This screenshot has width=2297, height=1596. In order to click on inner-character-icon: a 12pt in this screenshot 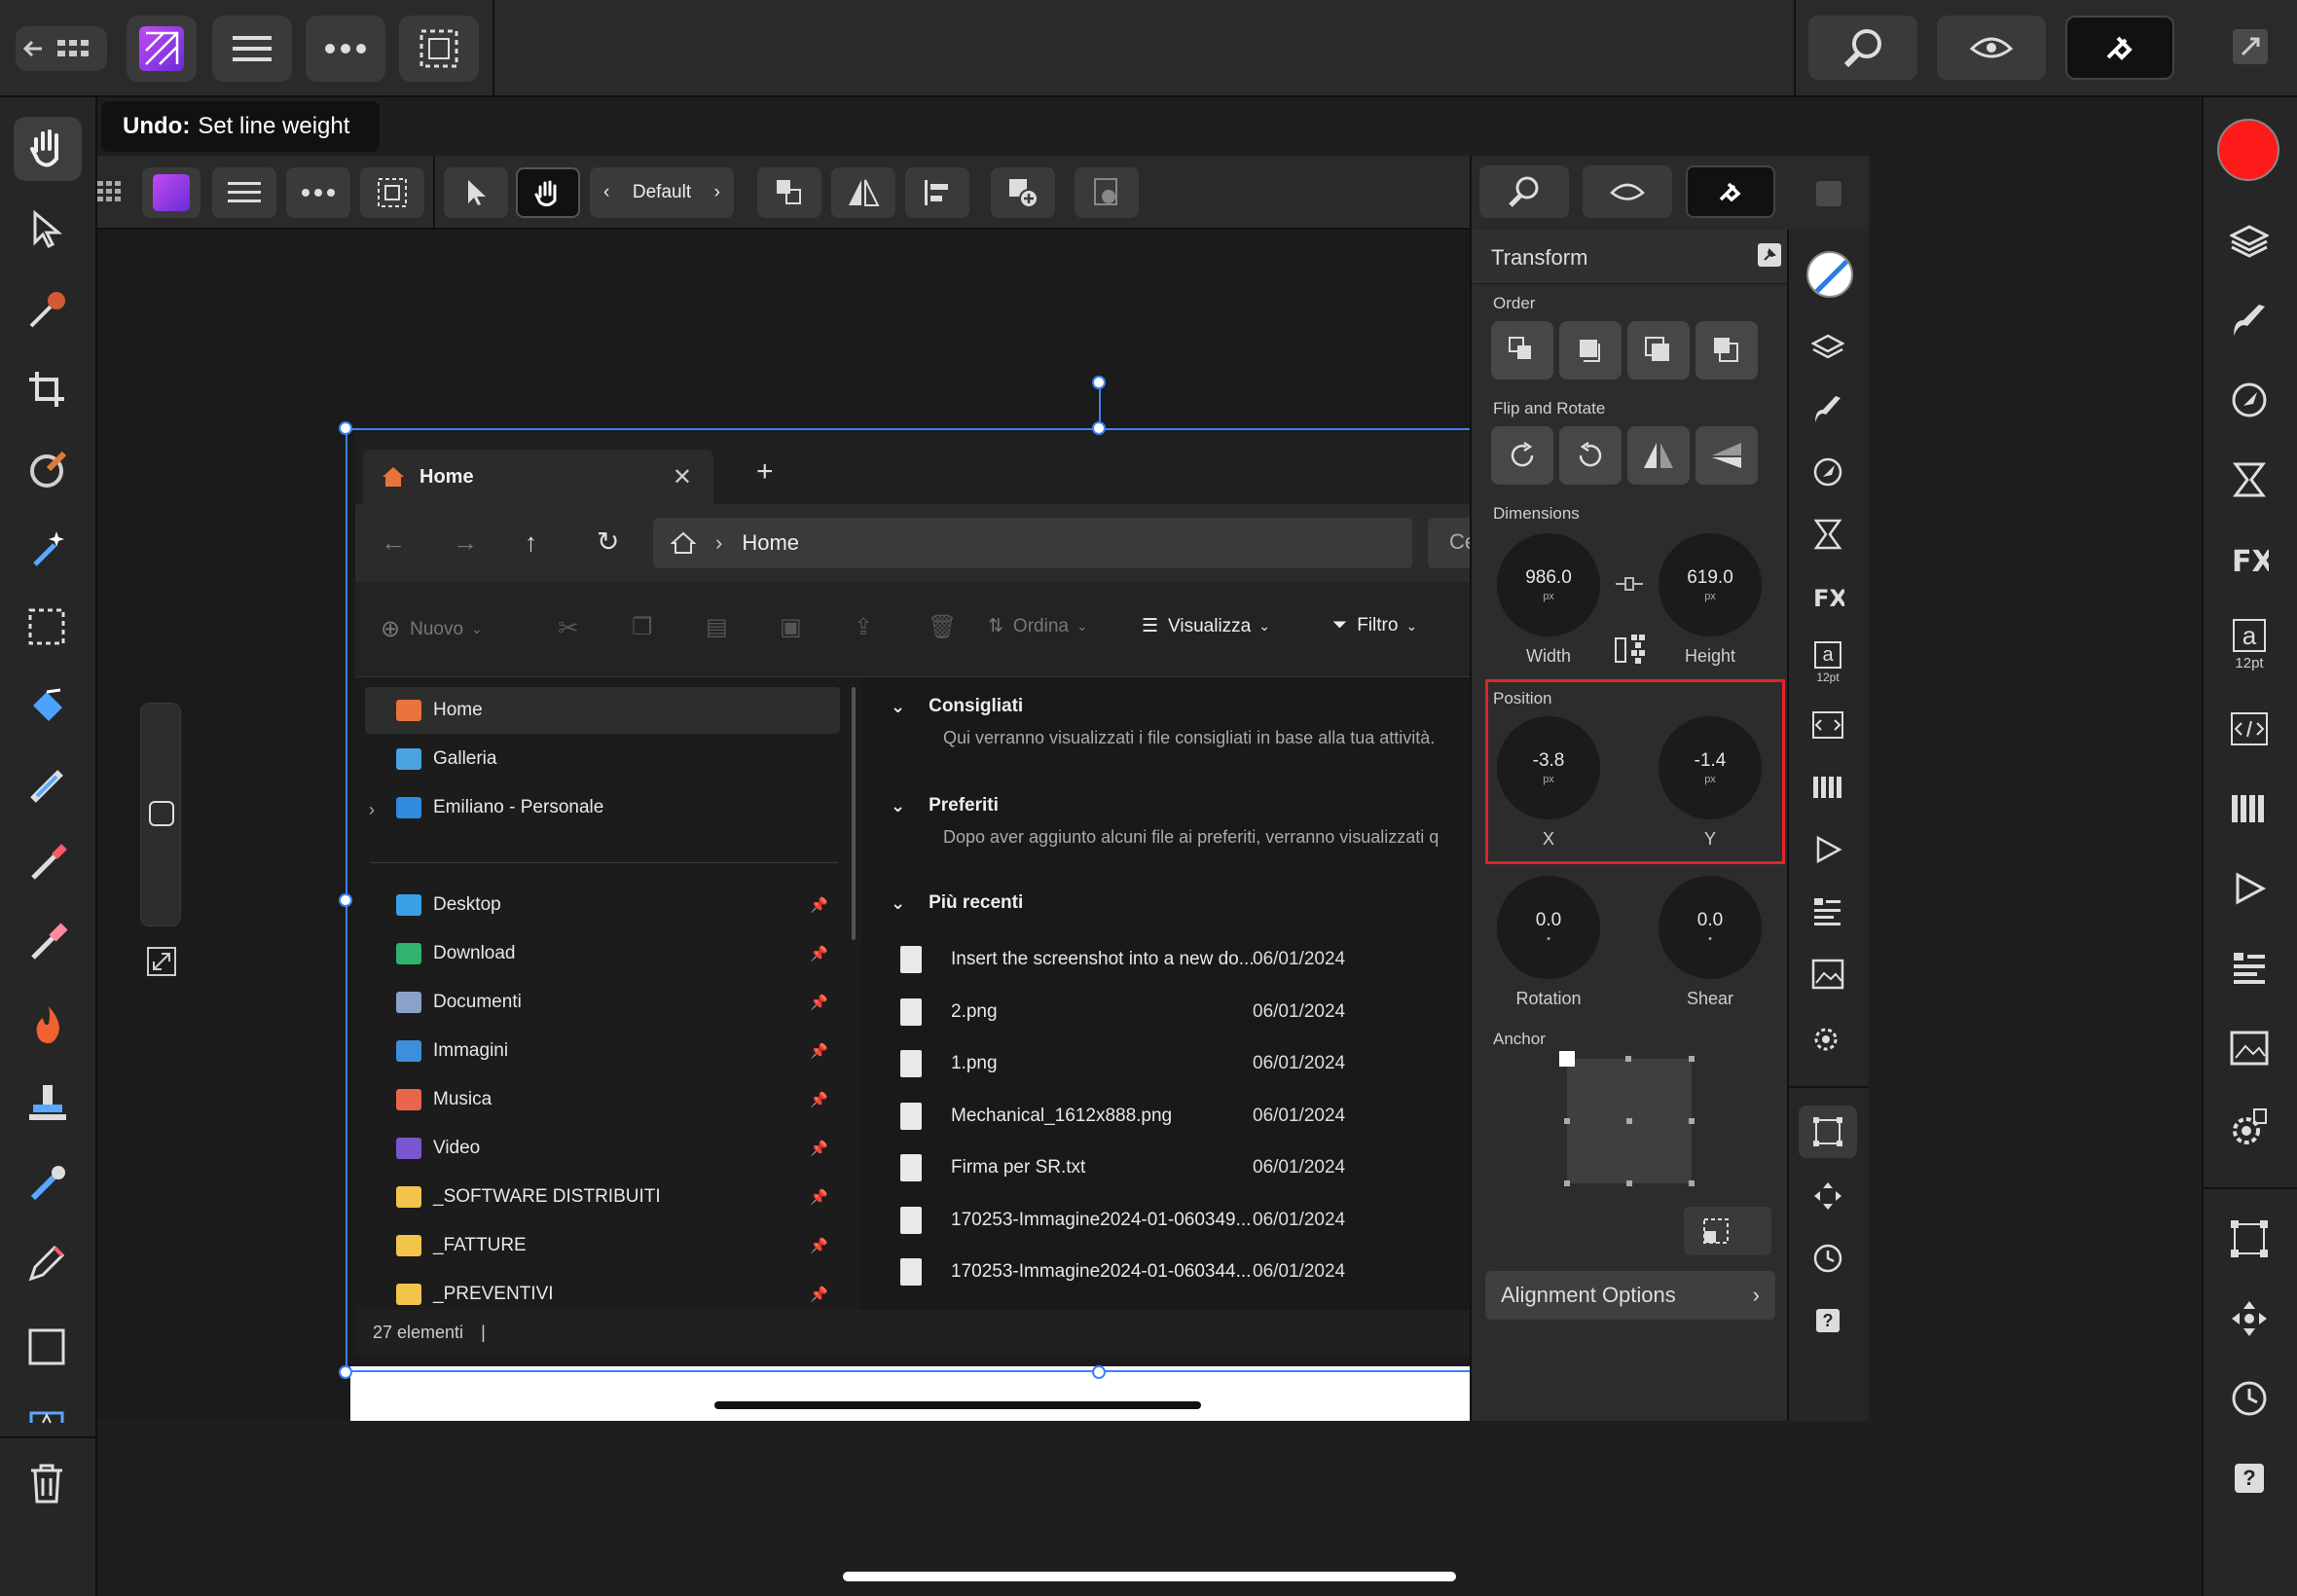, I will do `click(1828, 663)`.